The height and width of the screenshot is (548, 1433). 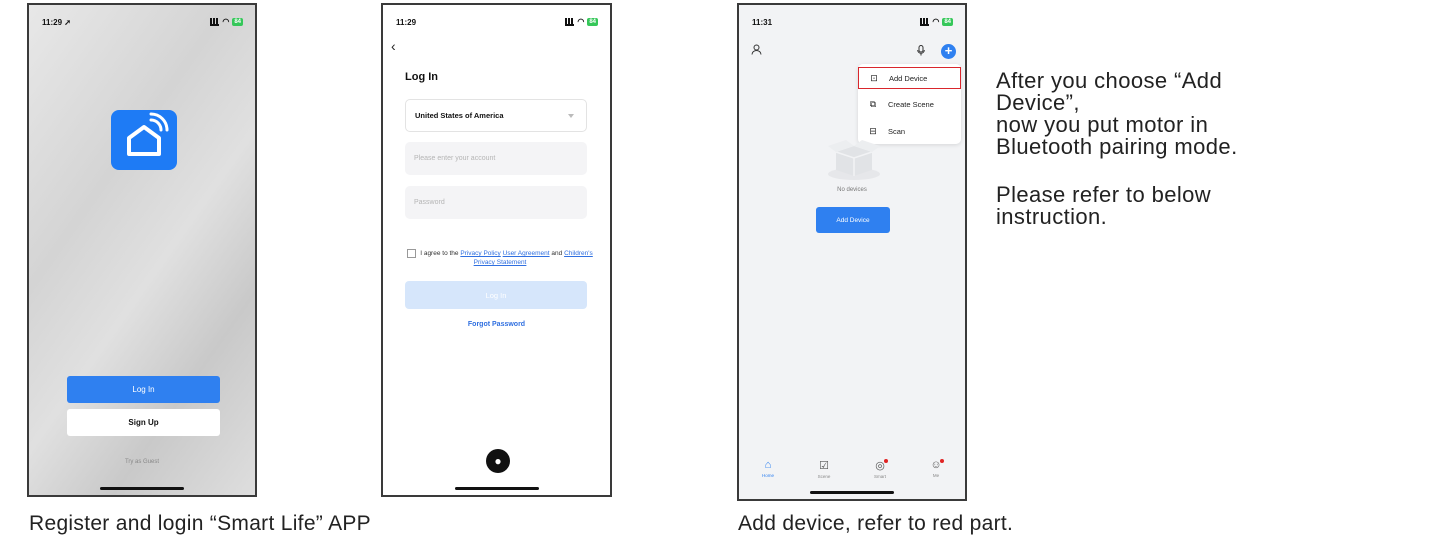 I want to click on tab-smart: ◎ Smart, so click(x=880, y=469).